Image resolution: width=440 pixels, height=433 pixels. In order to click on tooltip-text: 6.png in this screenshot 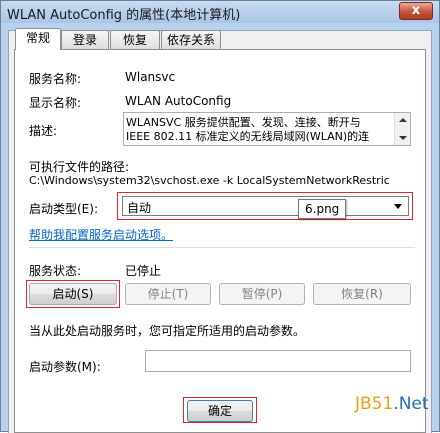, I will do `click(322, 209)`.